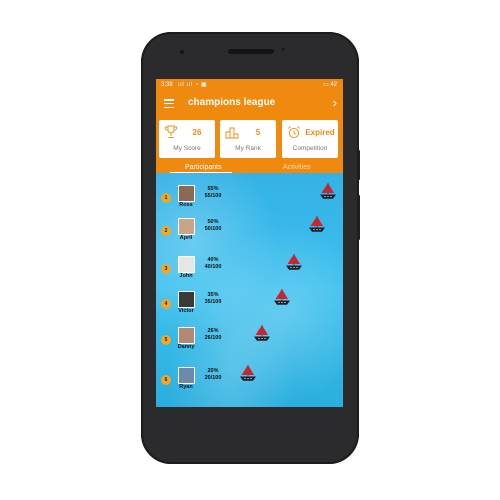 The height and width of the screenshot is (500, 500). What do you see at coordinates (167, 85) in the screenshot?
I see `status-time: 3:38` at bounding box center [167, 85].